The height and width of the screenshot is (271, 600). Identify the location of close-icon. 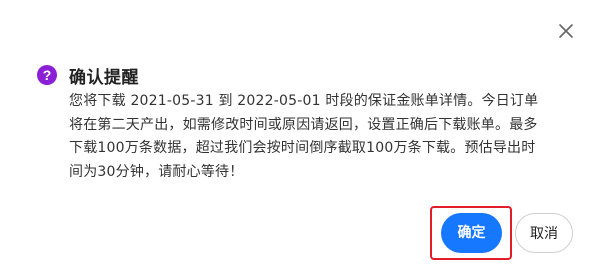
(566, 31).